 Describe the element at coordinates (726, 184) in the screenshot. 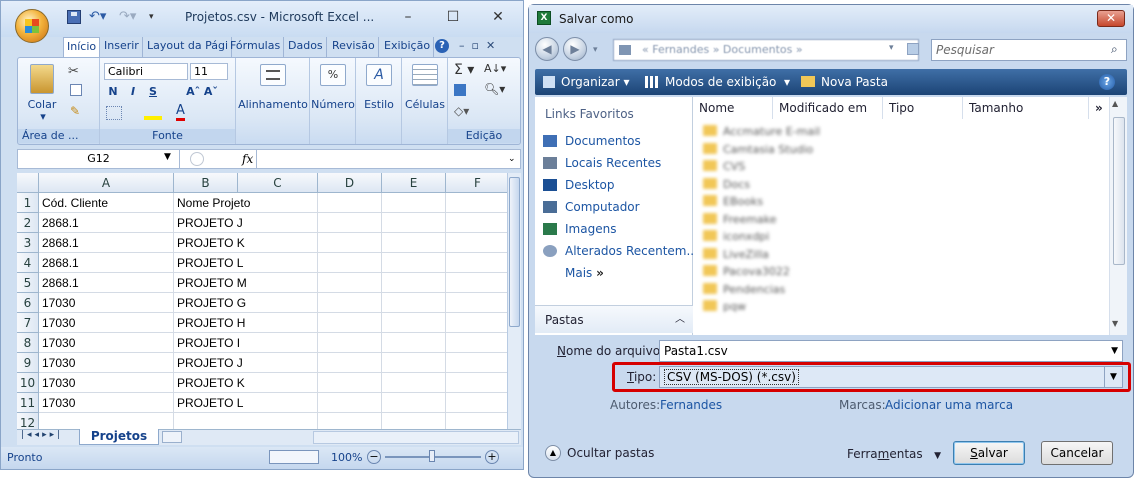

I see `file-list-item: Docs` at that location.